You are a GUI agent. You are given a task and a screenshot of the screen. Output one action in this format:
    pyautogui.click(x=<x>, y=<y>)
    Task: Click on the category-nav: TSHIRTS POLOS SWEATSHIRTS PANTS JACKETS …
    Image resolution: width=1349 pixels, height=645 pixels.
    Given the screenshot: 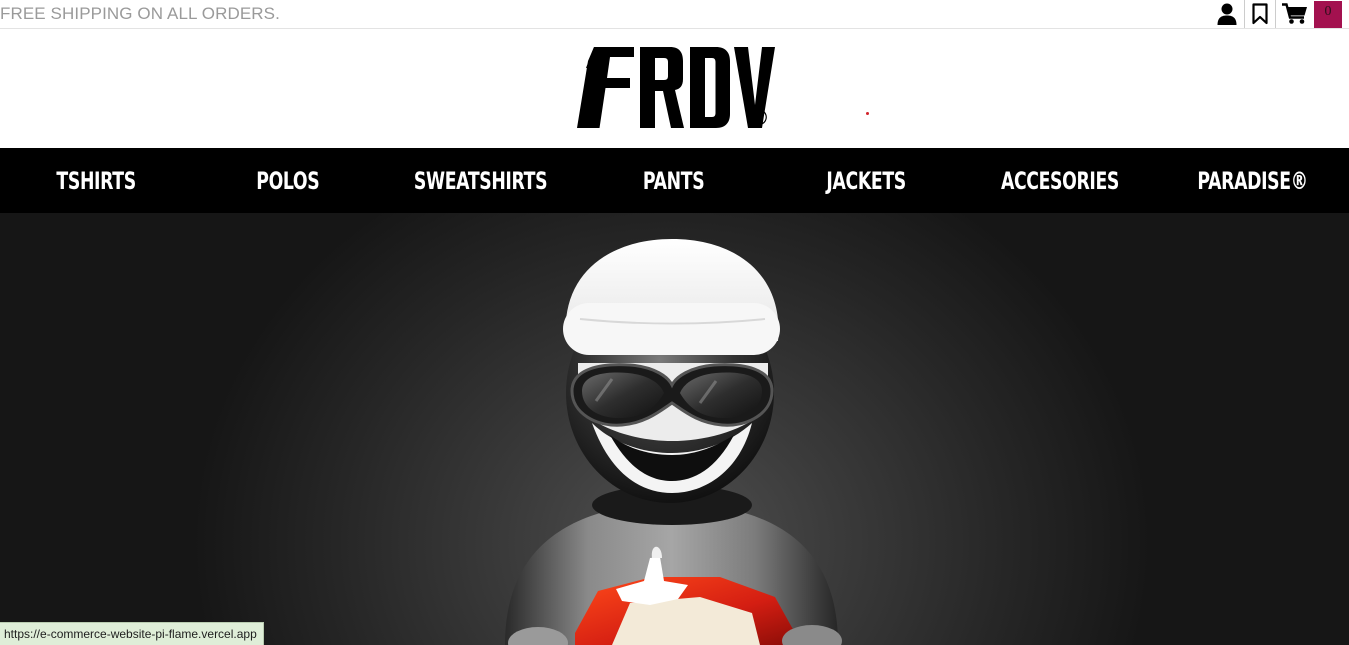 What is the action you would take?
    pyautogui.click(x=674, y=180)
    